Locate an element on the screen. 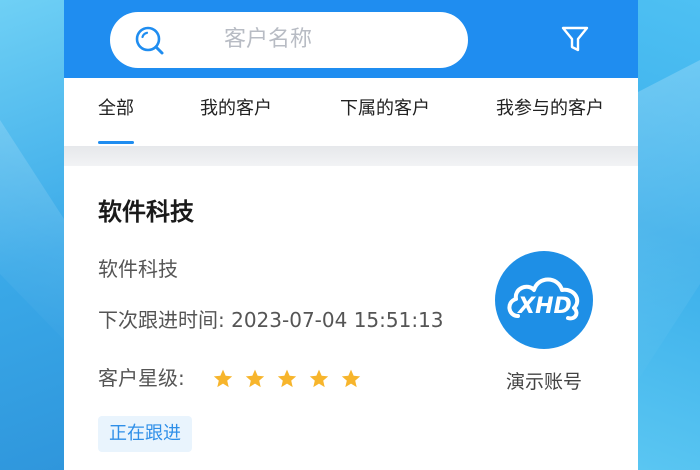 The width and height of the screenshot is (700, 470). tab-subordinate-customers: 下属的客户 is located at coordinates (385, 109).